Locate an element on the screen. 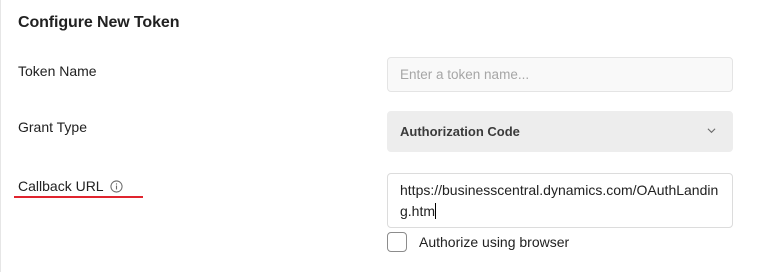  panel-left-border is located at coordinates (0, 136).